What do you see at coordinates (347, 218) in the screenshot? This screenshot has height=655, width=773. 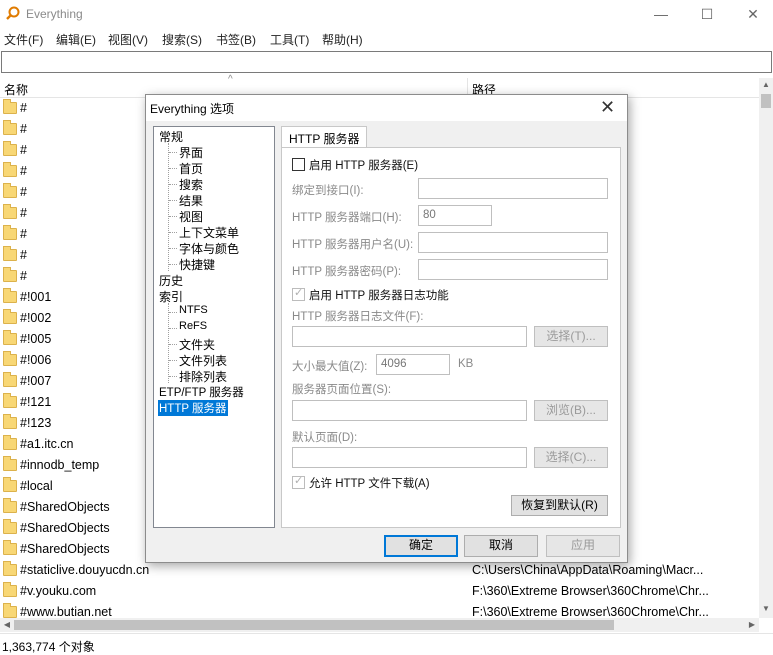 I see `port-label: HTTP 服务器端口(H):` at bounding box center [347, 218].